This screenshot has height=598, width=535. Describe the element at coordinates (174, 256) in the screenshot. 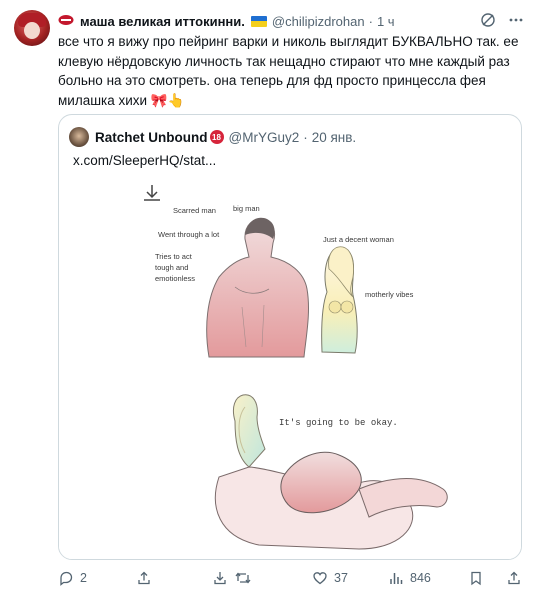

I see `label-tries-1: Tries to act` at that location.